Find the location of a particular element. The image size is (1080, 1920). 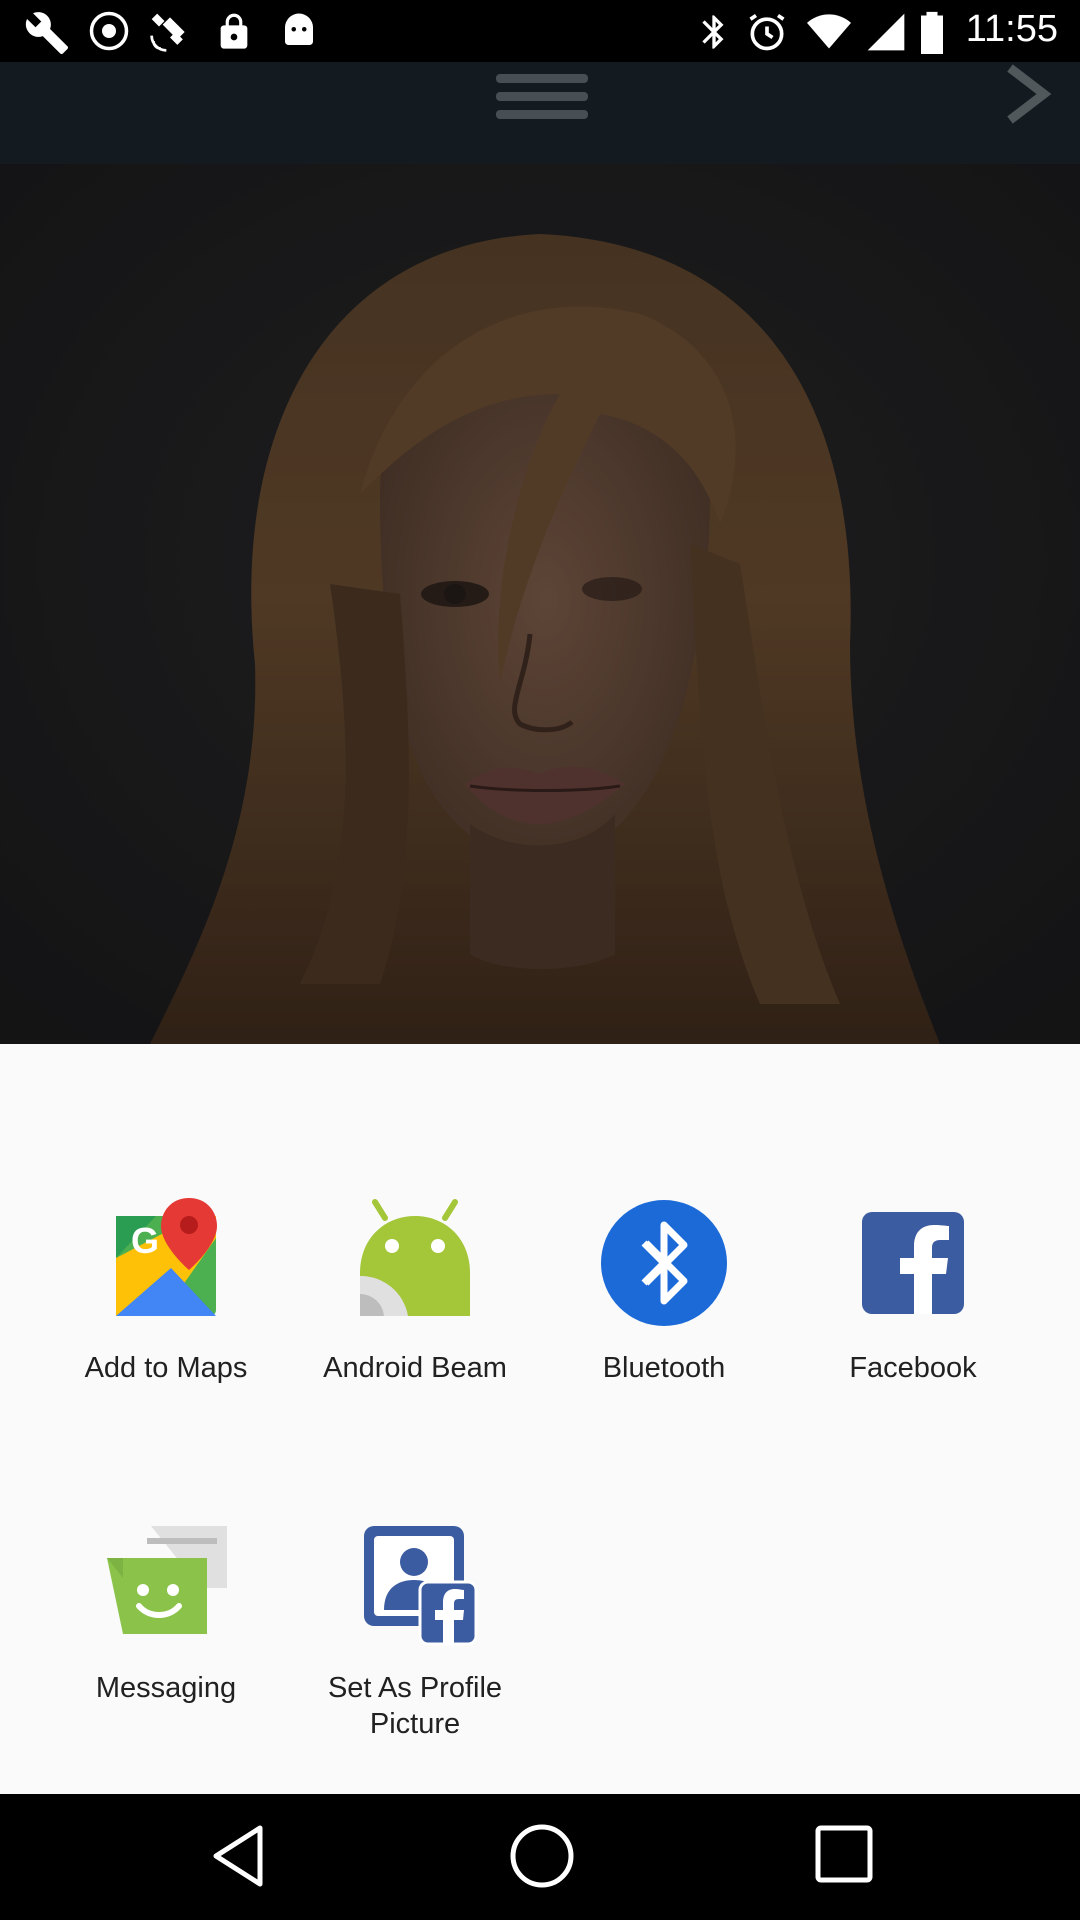

share-target-messaging: Messaging is located at coordinates (166, 1612).